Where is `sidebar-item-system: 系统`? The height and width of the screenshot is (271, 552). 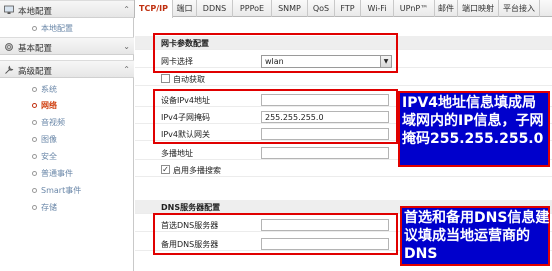
sidebar-item-system: 系统 is located at coordinates (67, 89).